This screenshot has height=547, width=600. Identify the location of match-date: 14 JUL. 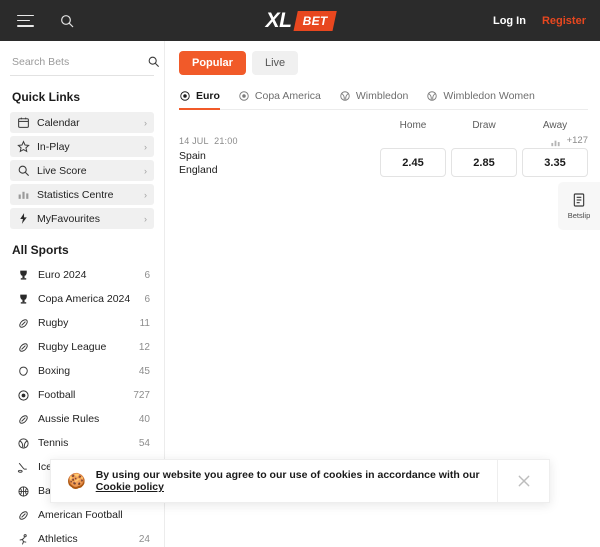
(194, 140).